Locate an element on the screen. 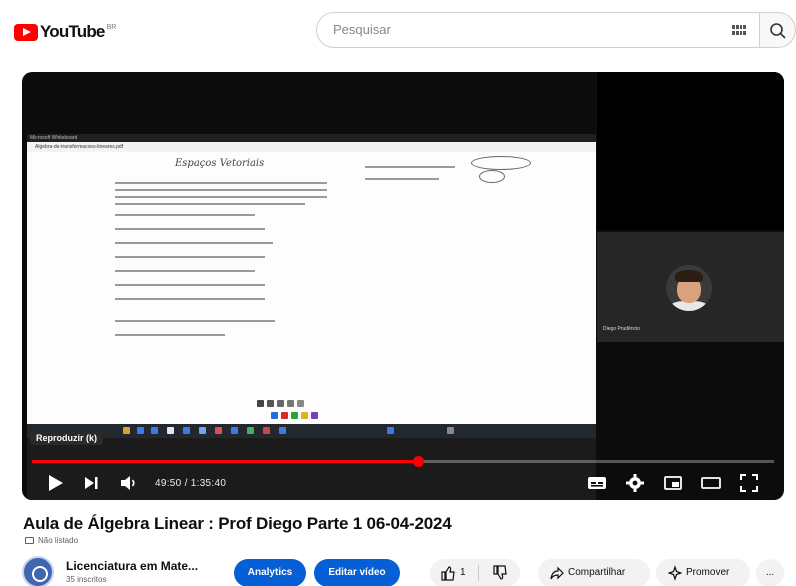 This screenshot has height=586, width=796. like-divider is located at coordinates (478, 573).